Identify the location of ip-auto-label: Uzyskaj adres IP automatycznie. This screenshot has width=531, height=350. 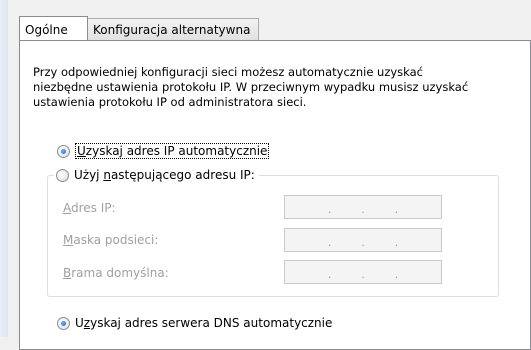
(172, 151).